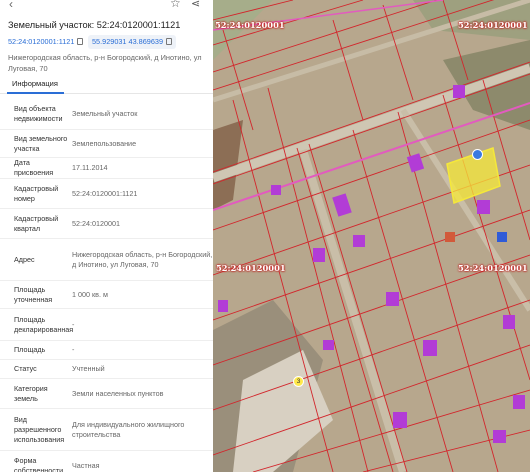 This screenshot has height=472, width=530. What do you see at coordinates (106, 7) in the screenshot?
I see `panel-toolbar: ‹ ☆ ⋖` at bounding box center [106, 7].